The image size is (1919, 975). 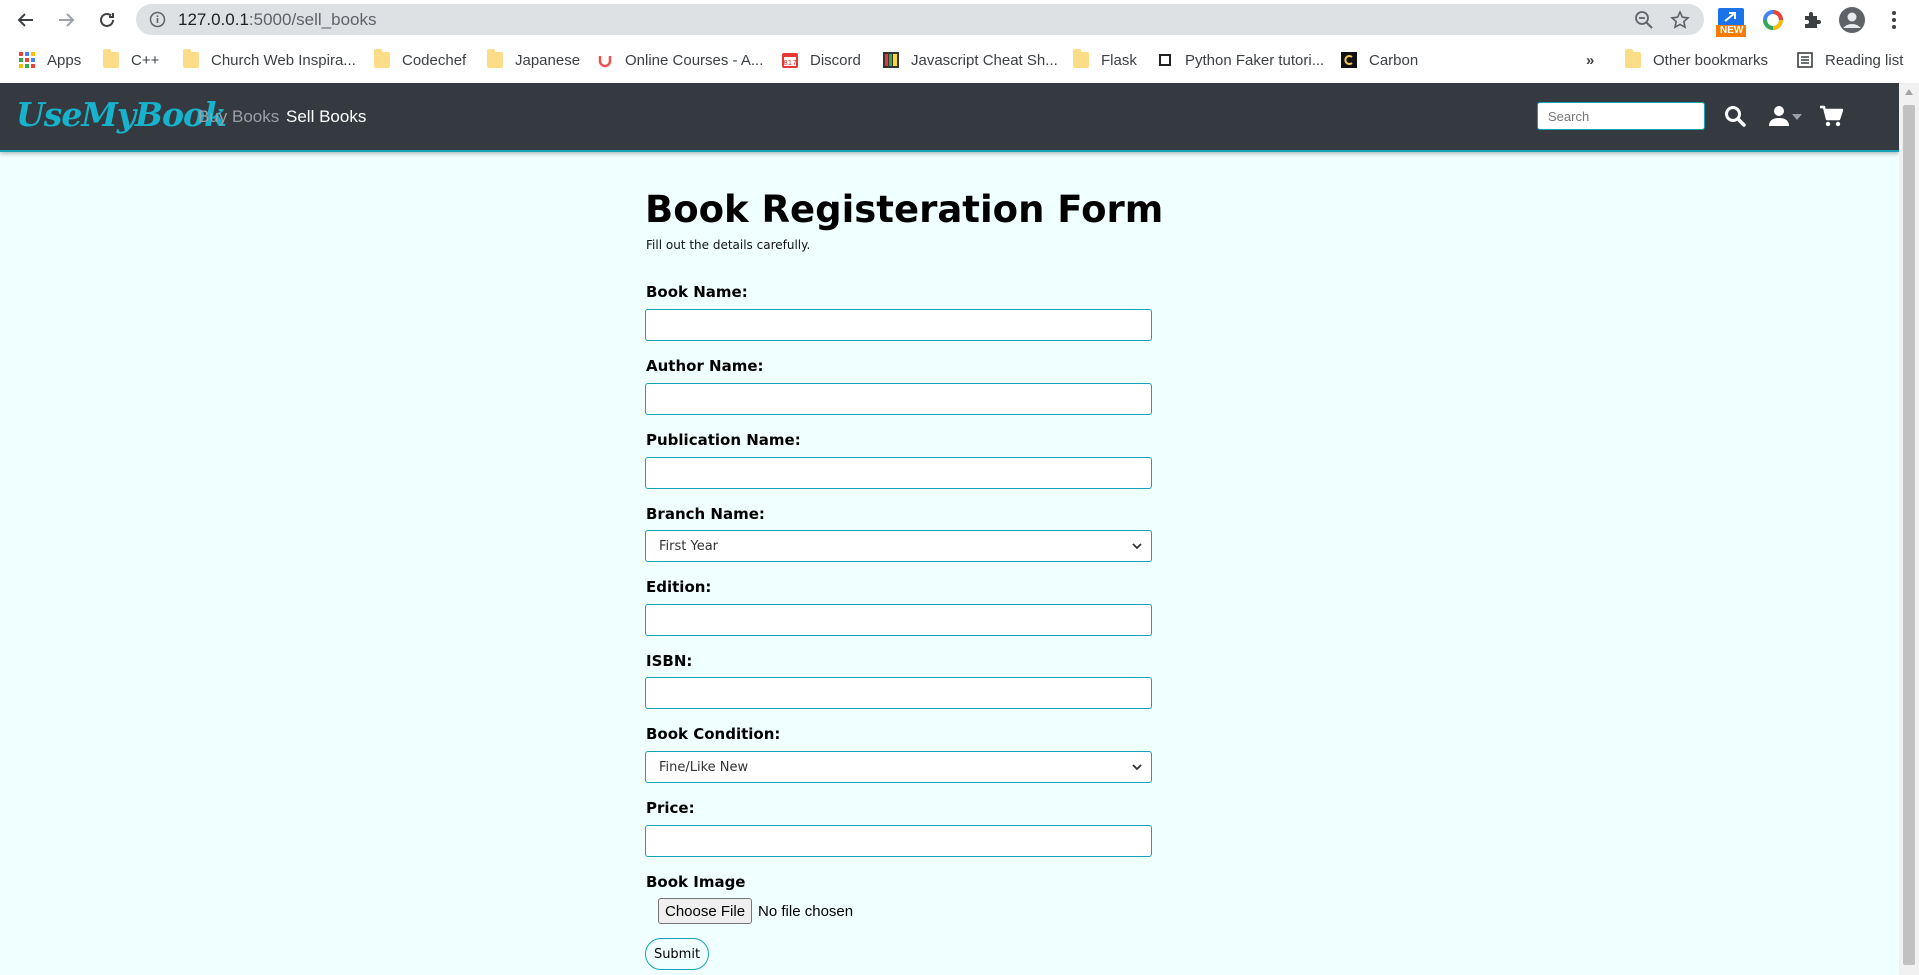 I want to click on book-name-label: Book Name:, so click(x=697, y=292).